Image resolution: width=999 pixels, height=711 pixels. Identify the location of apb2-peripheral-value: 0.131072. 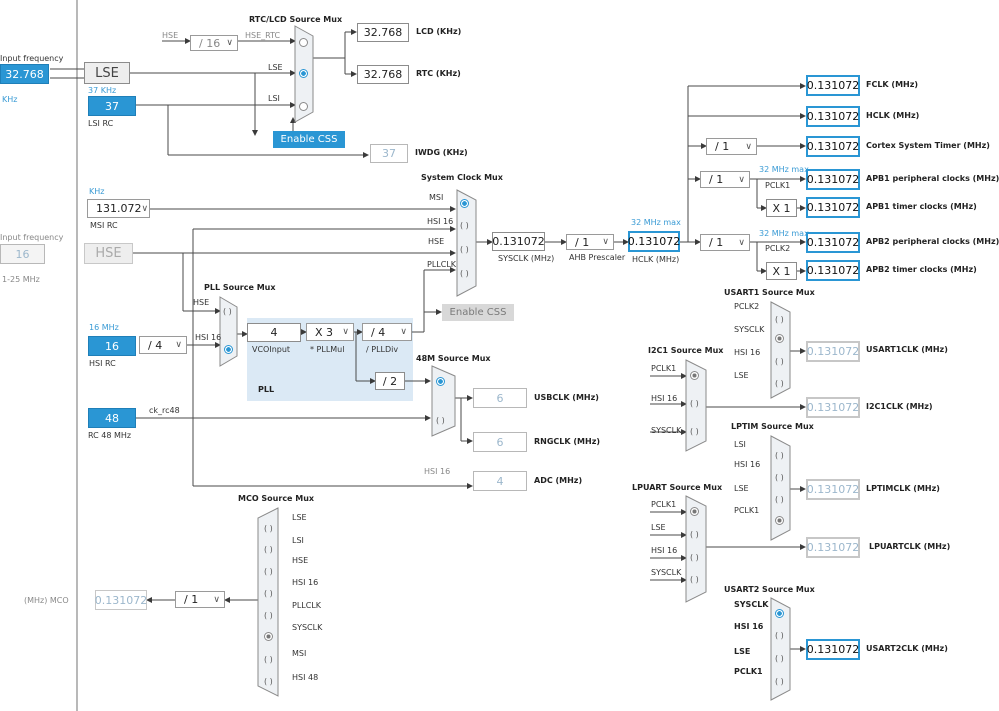
(833, 242).